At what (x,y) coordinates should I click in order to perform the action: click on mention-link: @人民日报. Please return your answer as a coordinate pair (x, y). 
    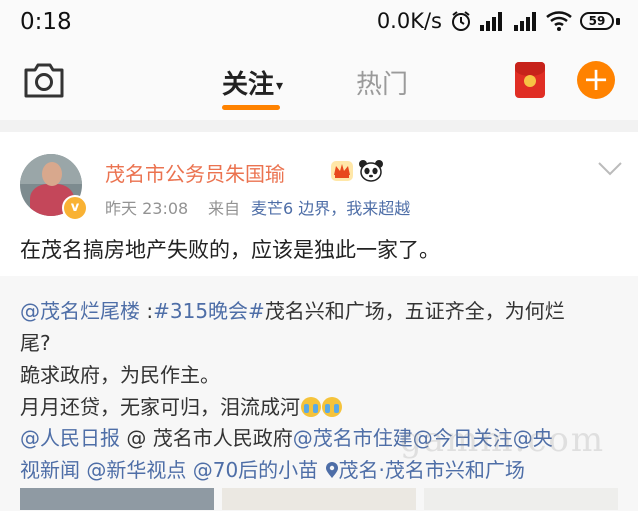
    Looking at the image, I should click on (70, 438).